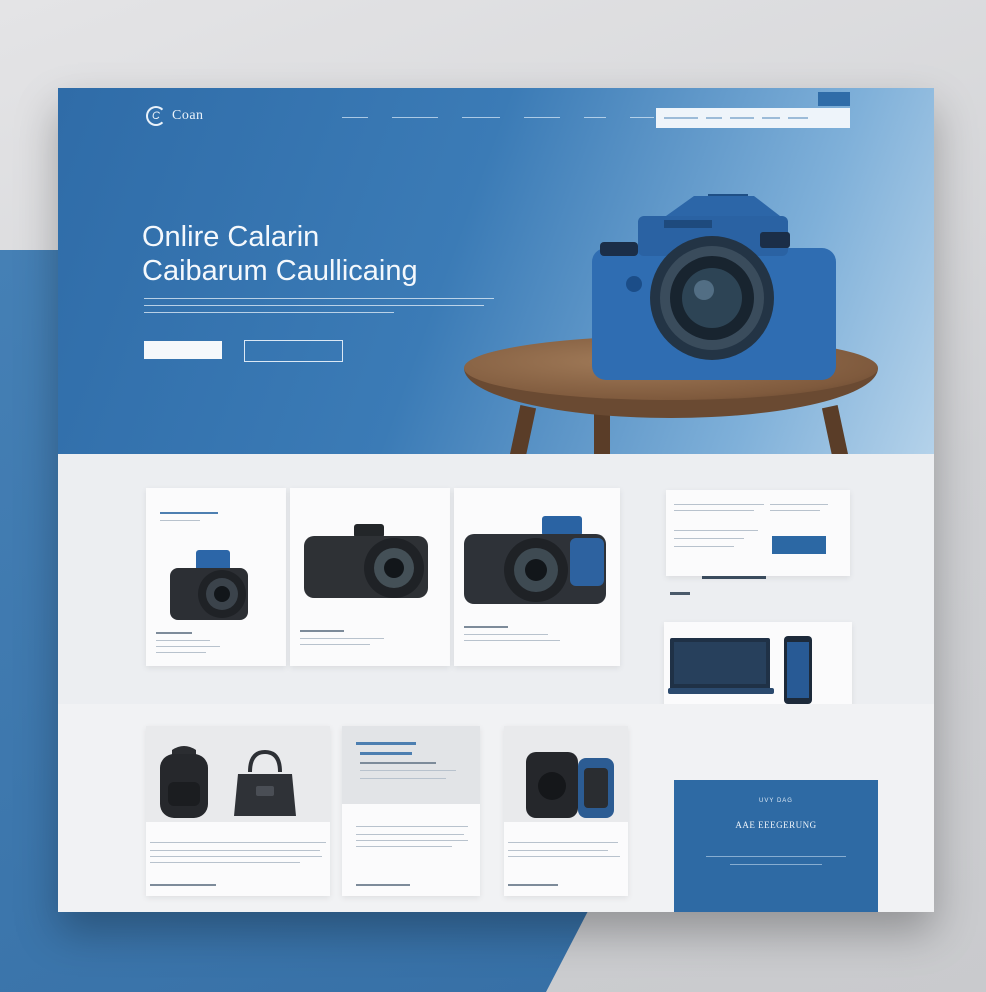 The width and height of the screenshot is (986, 992). I want to click on info-card-button, so click(799, 545).